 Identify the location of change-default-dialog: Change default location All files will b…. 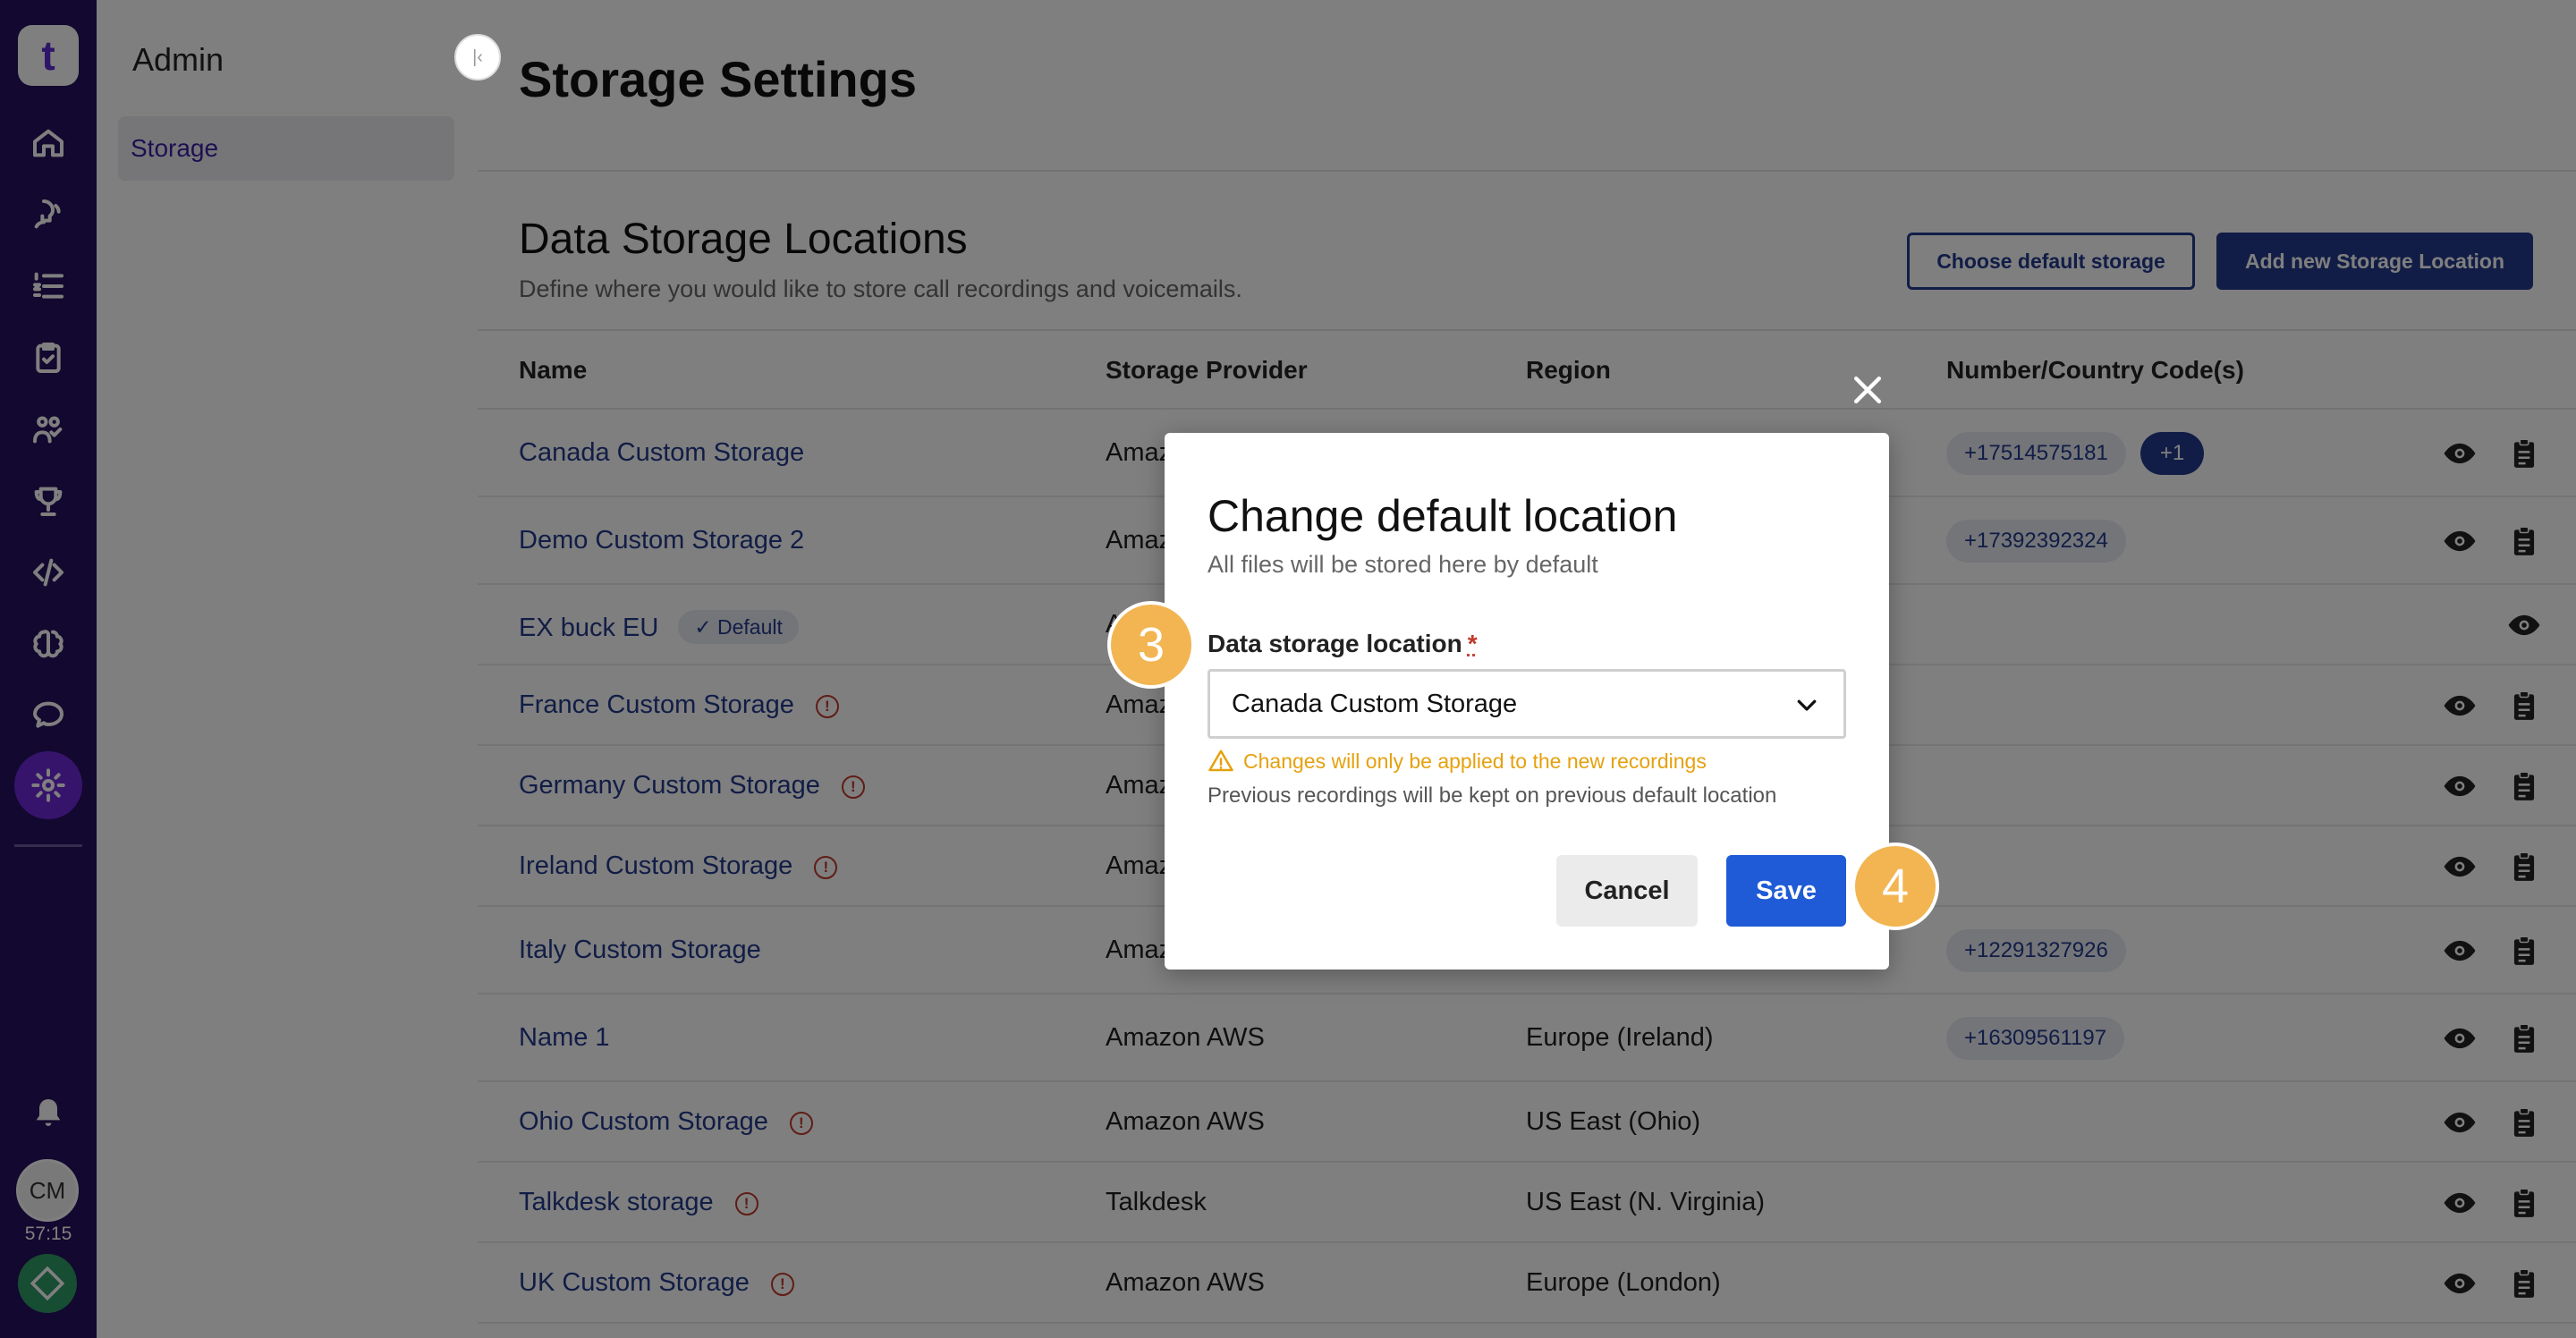
(1527, 701).